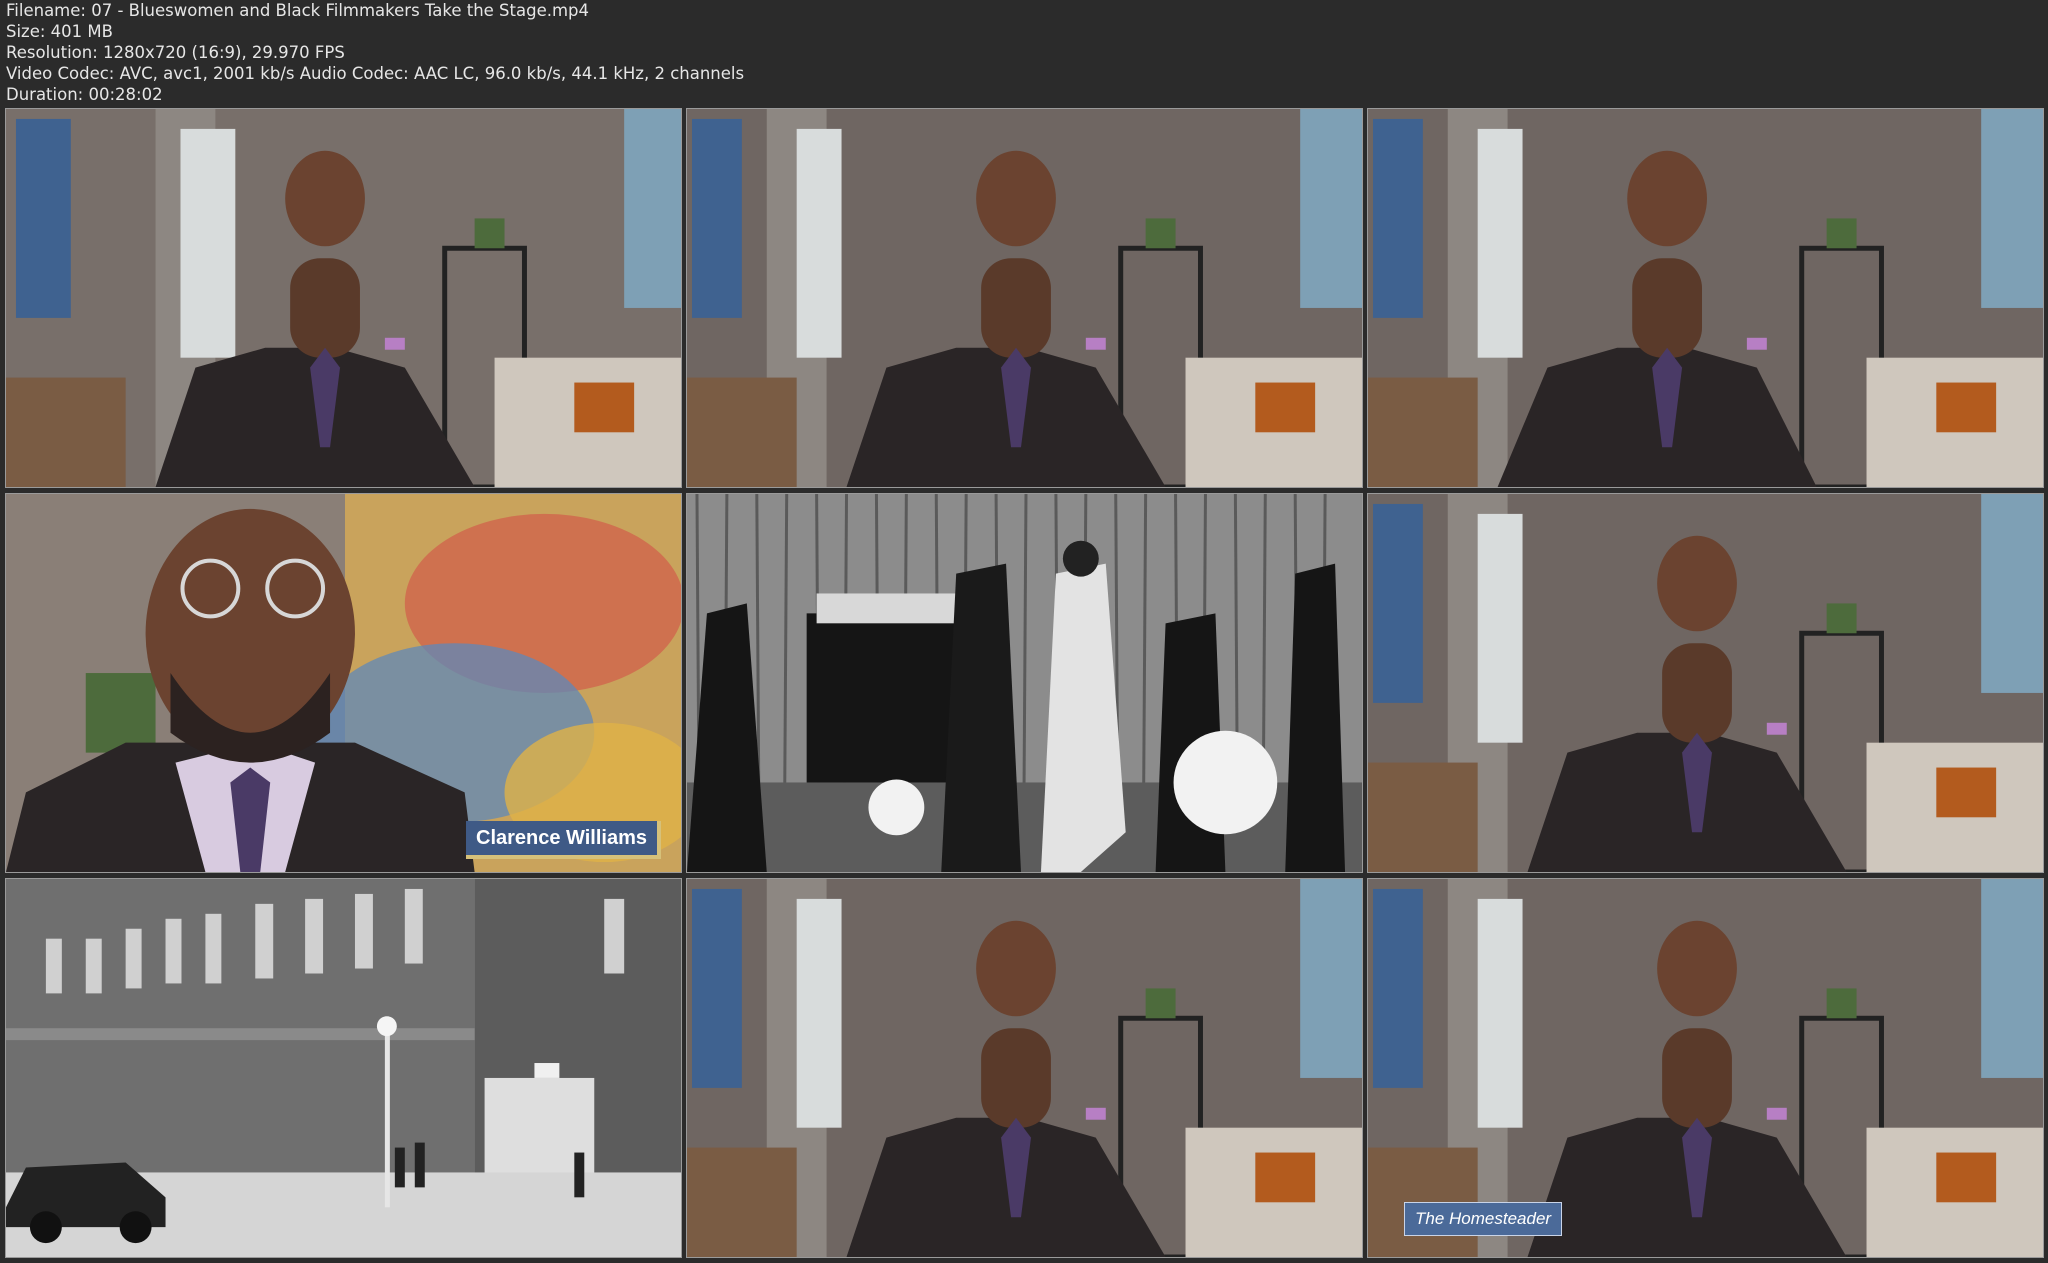  I want to click on archival-street-frame, so click(343, 1068).